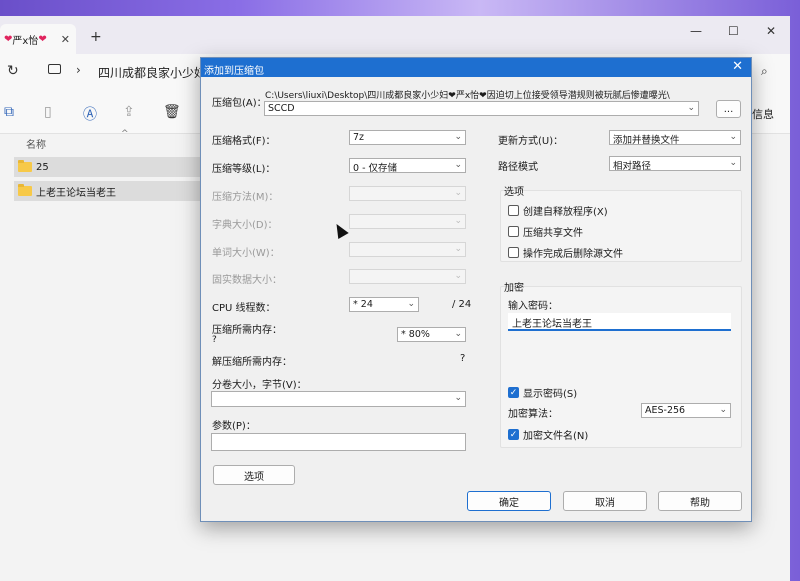  Describe the element at coordinates (54, 69) in the screenshot. I see `computer-icon` at that location.